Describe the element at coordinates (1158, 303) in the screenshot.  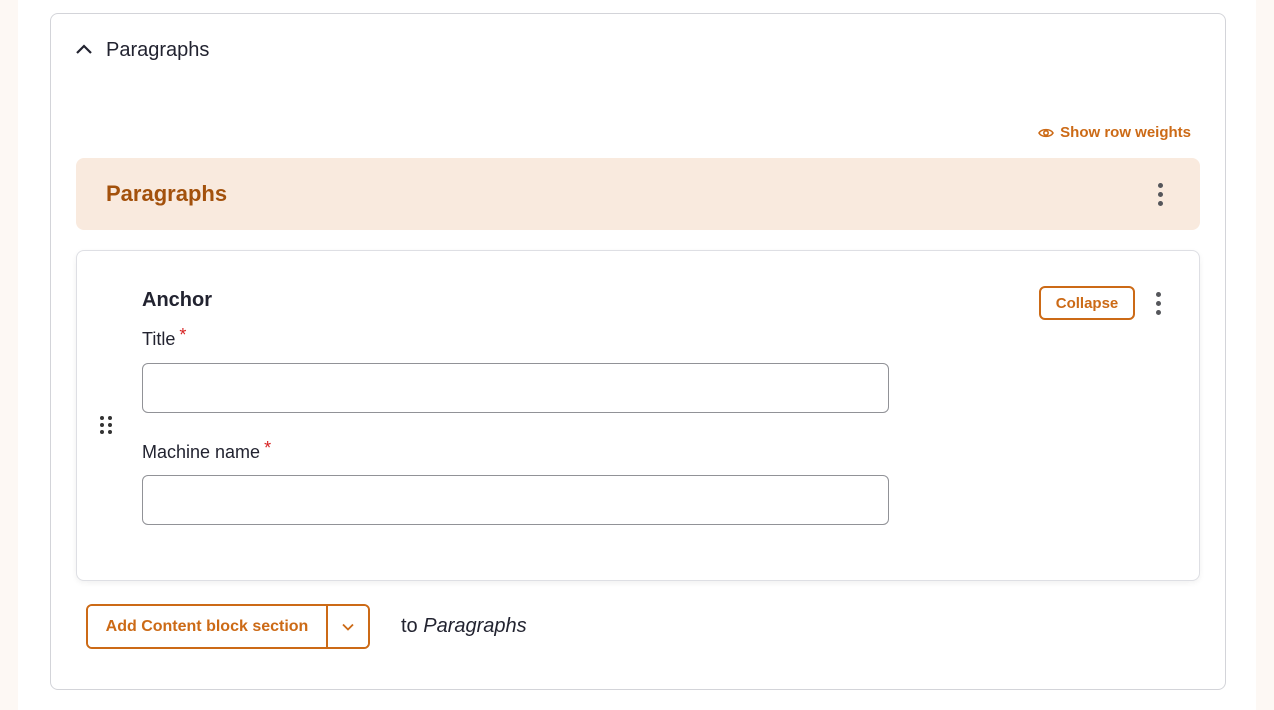
I see `item-actions-kebab-icon` at that location.